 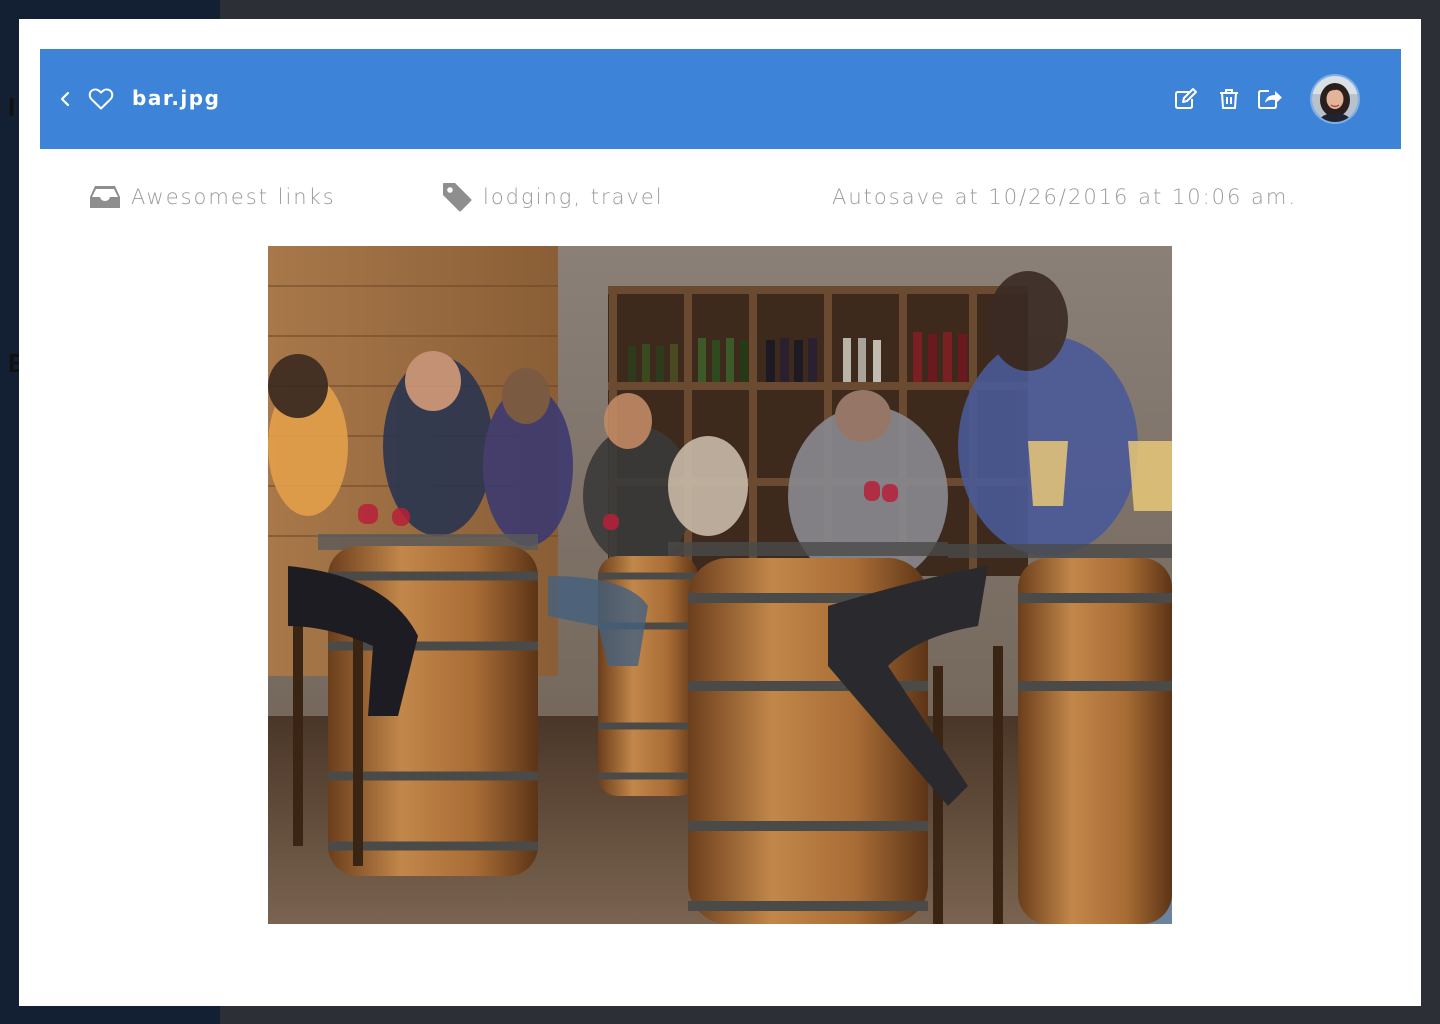 I want to click on autosave-status: Autosave at 10/26/2016 at 10:06 am., so click(x=1064, y=197).